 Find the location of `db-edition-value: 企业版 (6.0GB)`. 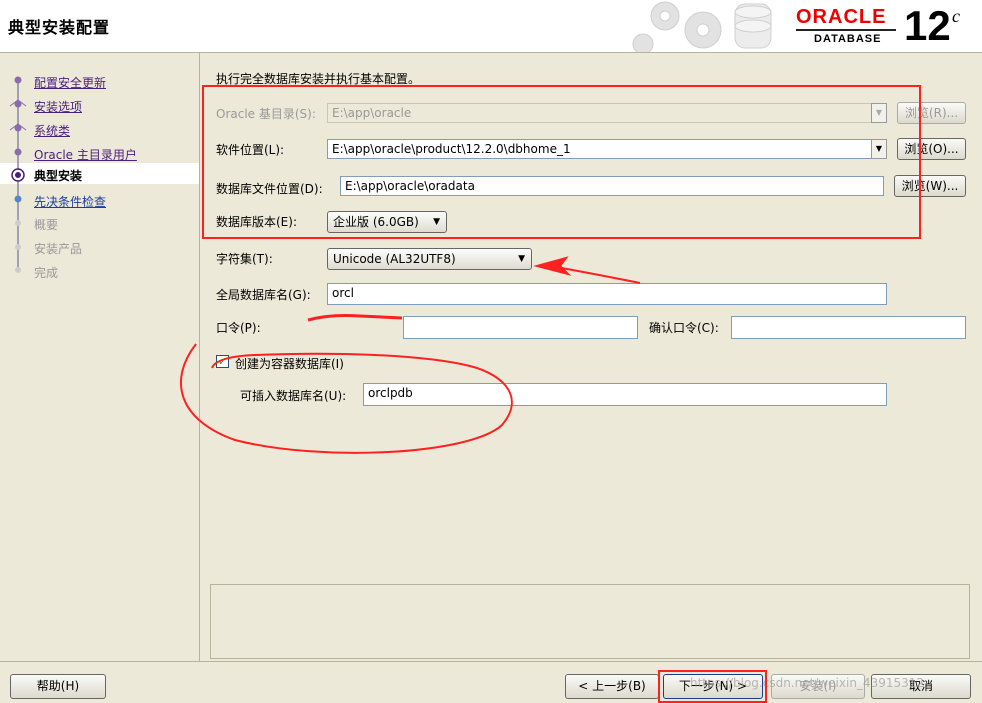

db-edition-value: 企业版 (6.0GB) is located at coordinates (376, 222).